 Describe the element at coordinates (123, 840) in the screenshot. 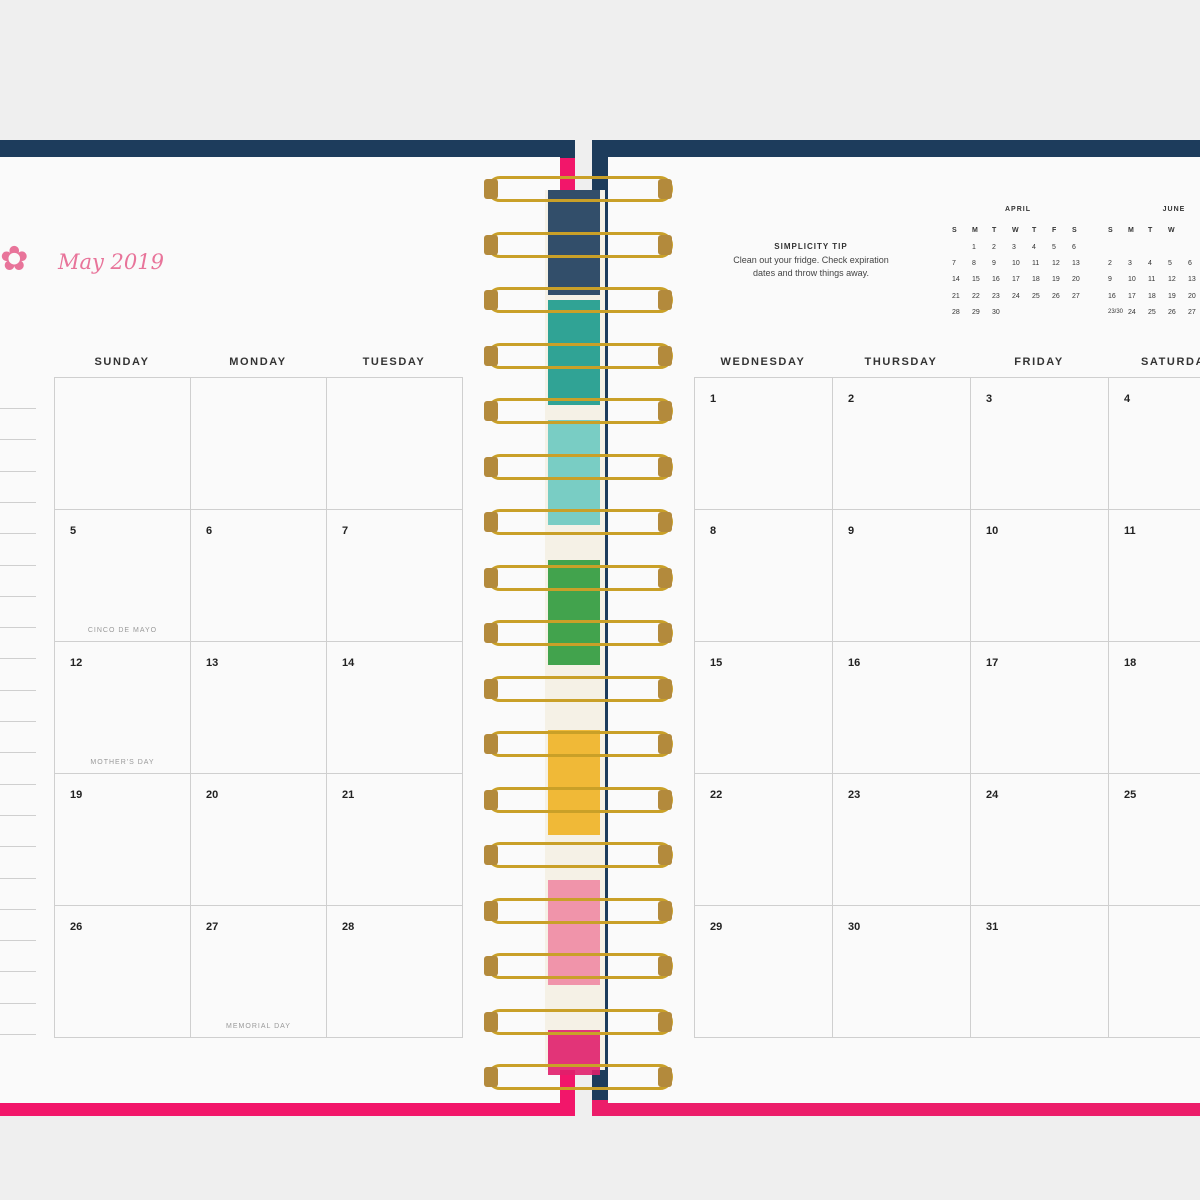

I see `day-cell: 19` at that location.